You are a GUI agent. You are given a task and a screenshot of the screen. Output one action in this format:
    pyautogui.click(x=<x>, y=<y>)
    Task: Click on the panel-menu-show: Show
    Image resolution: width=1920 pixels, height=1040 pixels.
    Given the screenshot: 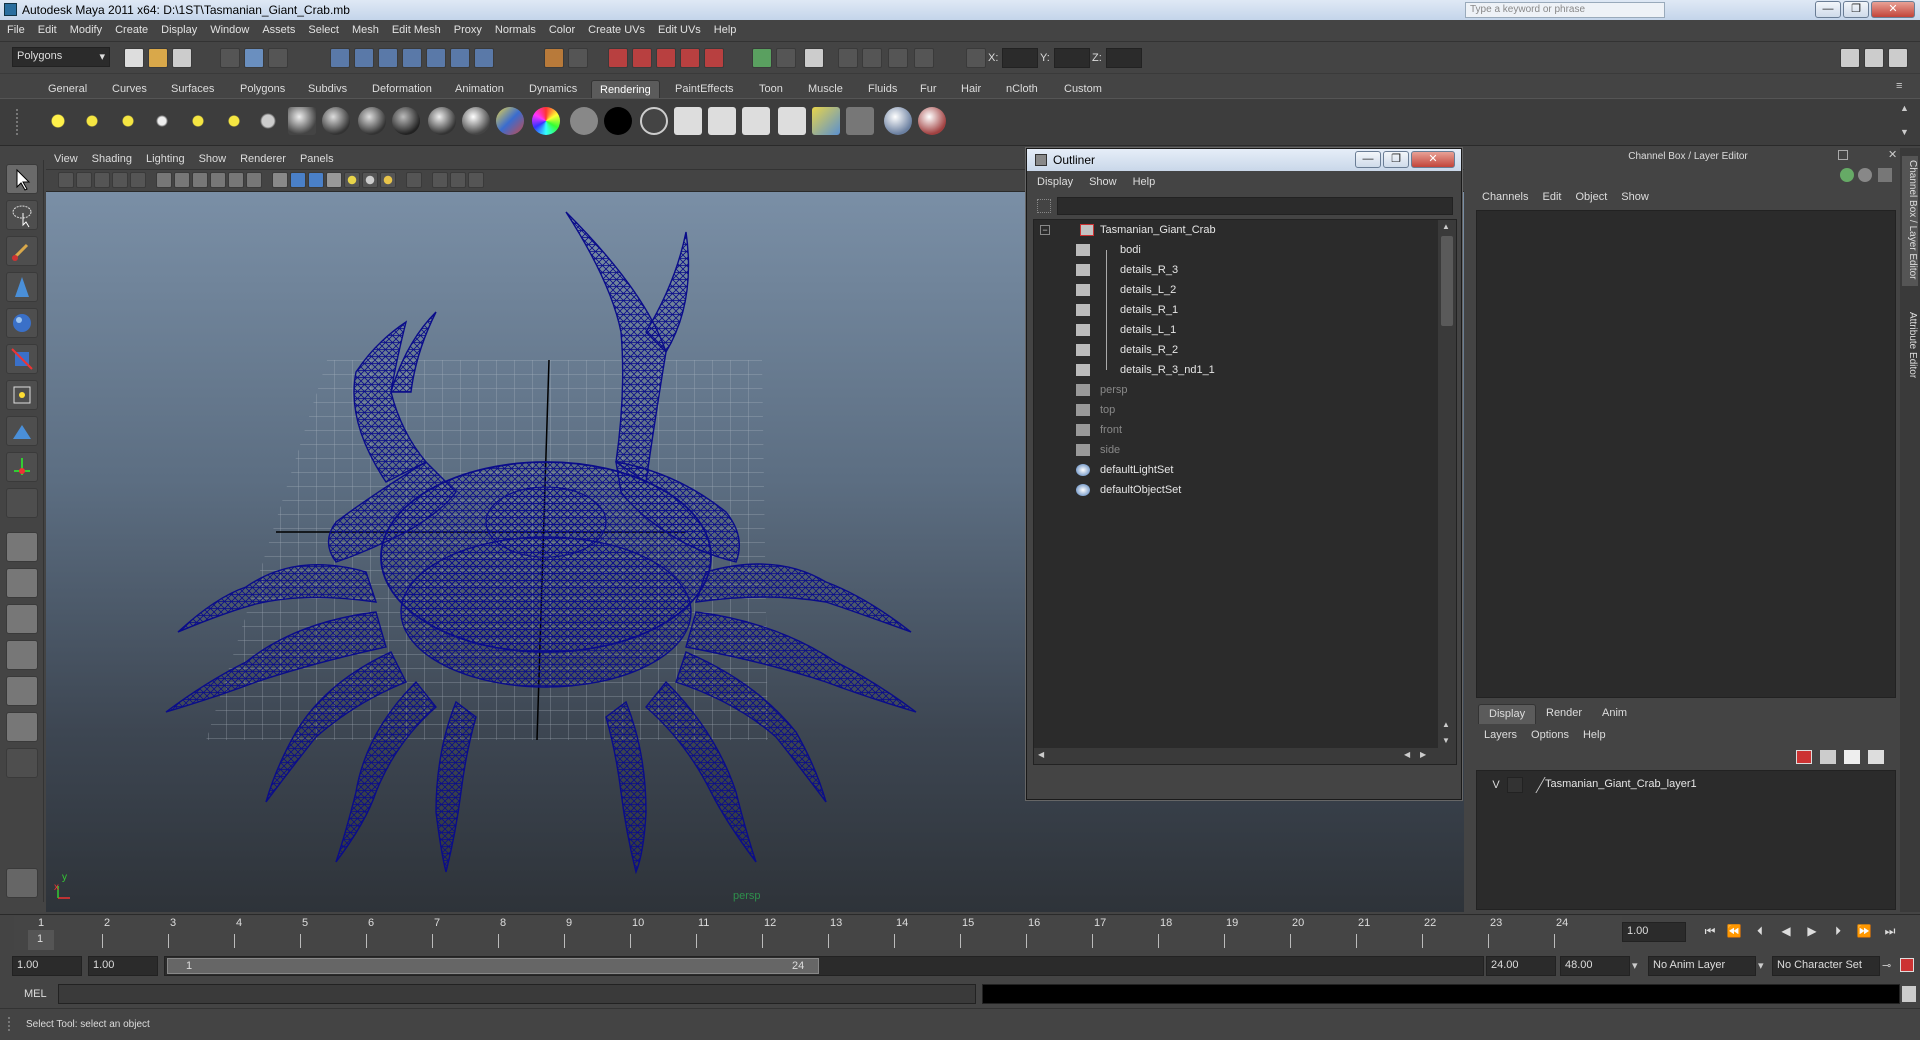 What is the action you would take?
    pyautogui.click(x=212, y=157)
    